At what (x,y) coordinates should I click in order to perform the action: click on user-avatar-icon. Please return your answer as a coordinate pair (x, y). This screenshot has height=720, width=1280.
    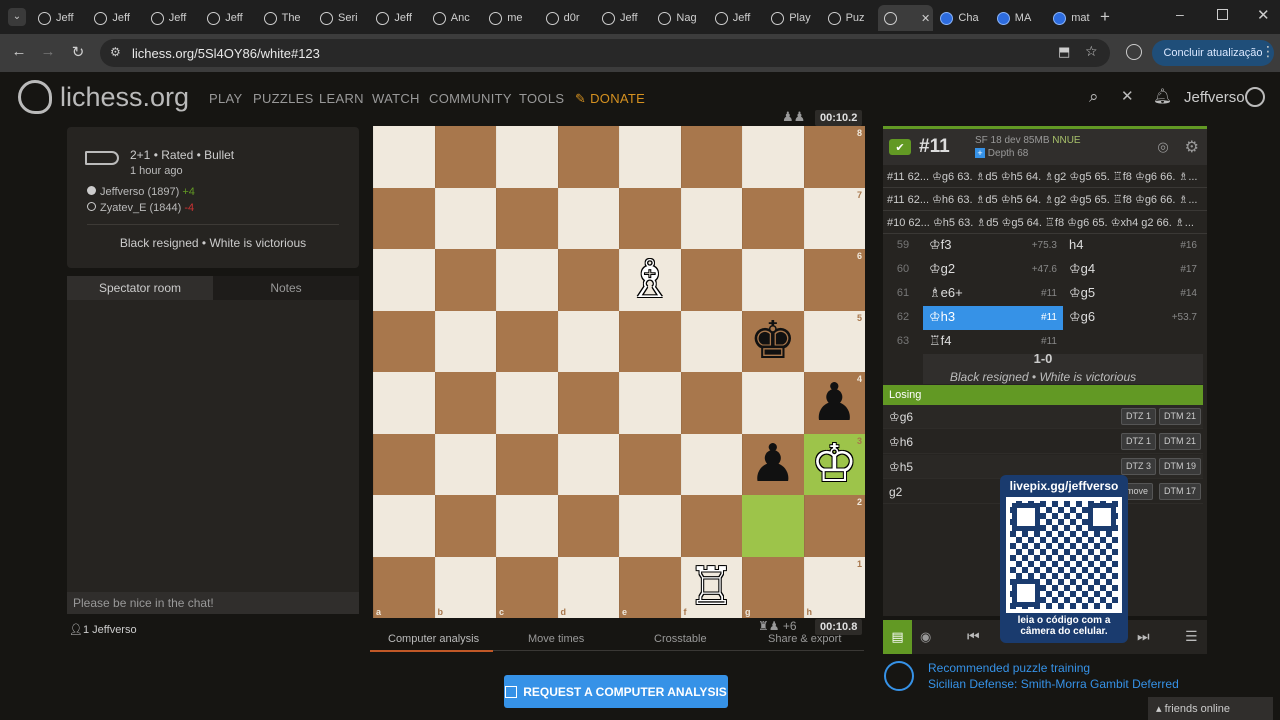
    Looking at the image, I should click on (1255, 97).